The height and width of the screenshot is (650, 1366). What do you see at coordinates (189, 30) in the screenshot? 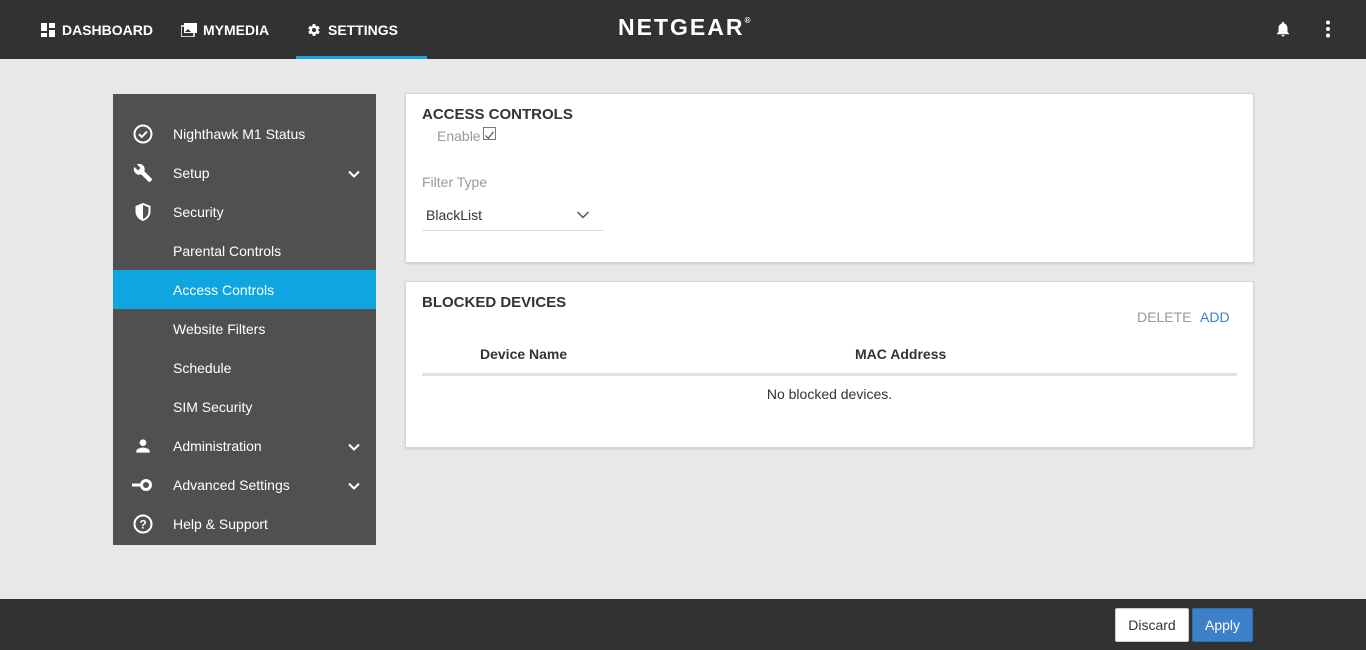
I see `photos-icon` at bounding box center [189, 30].